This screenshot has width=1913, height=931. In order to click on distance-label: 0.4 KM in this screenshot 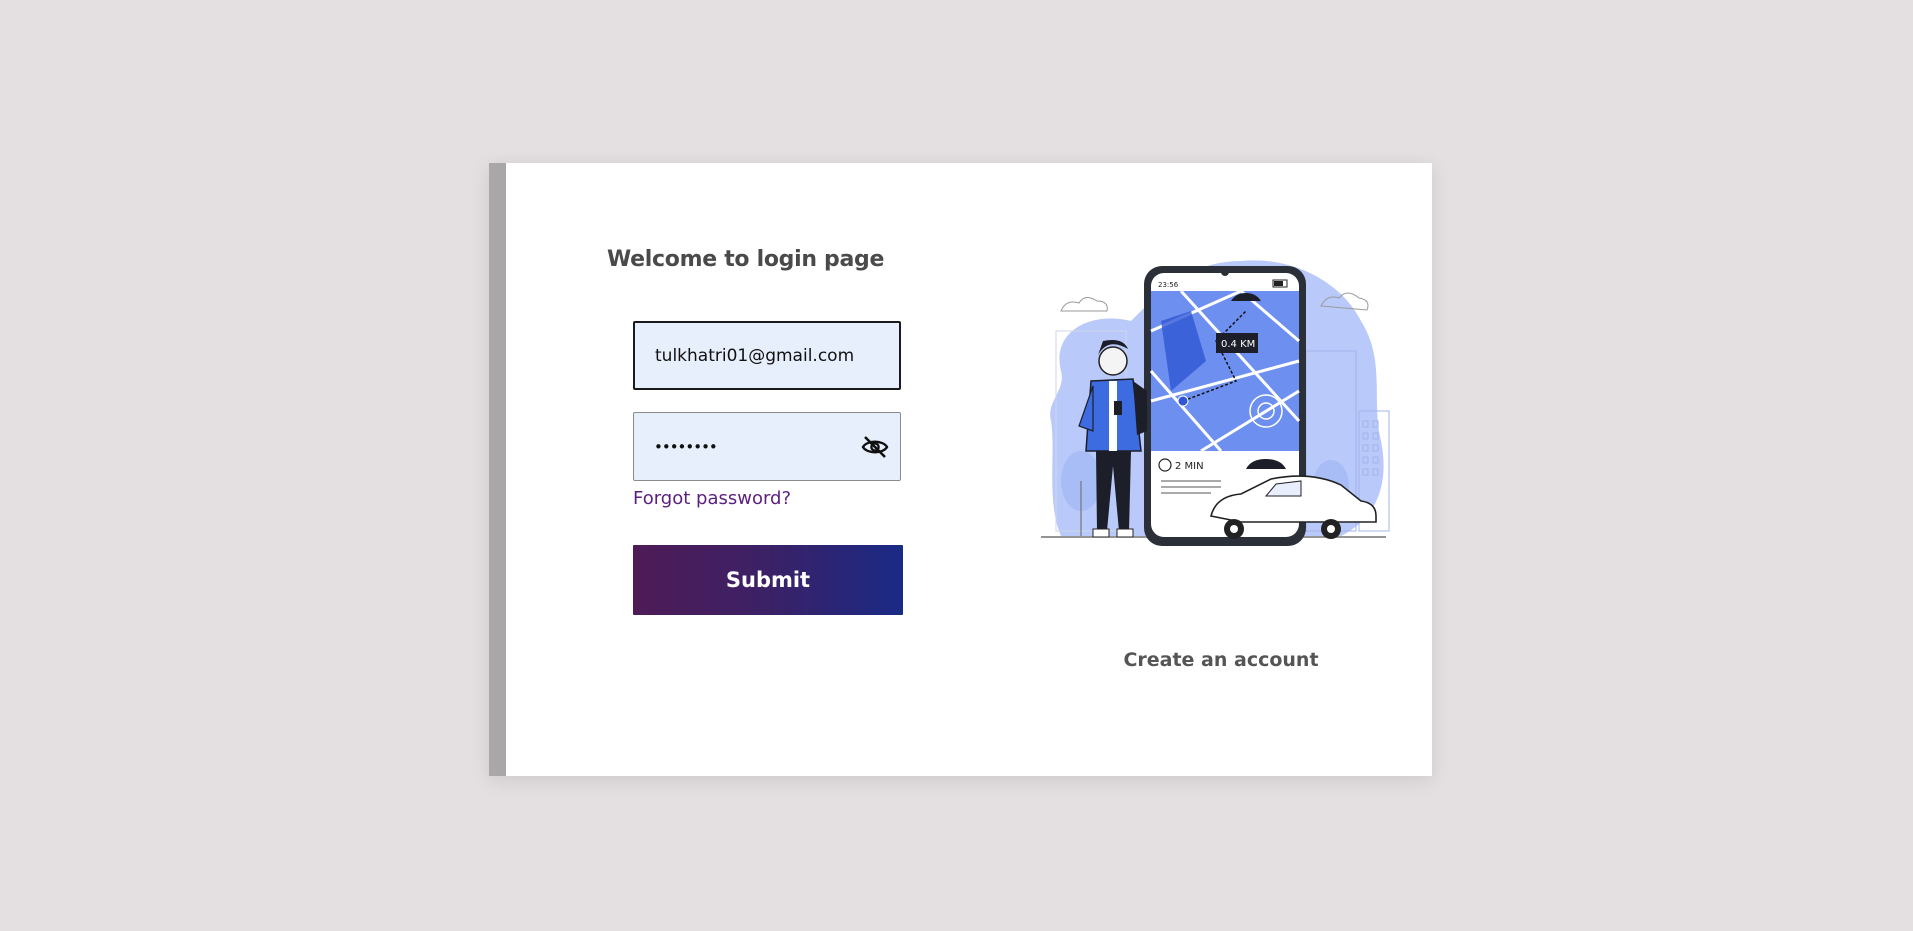, I will do `click(1238, 344)`.